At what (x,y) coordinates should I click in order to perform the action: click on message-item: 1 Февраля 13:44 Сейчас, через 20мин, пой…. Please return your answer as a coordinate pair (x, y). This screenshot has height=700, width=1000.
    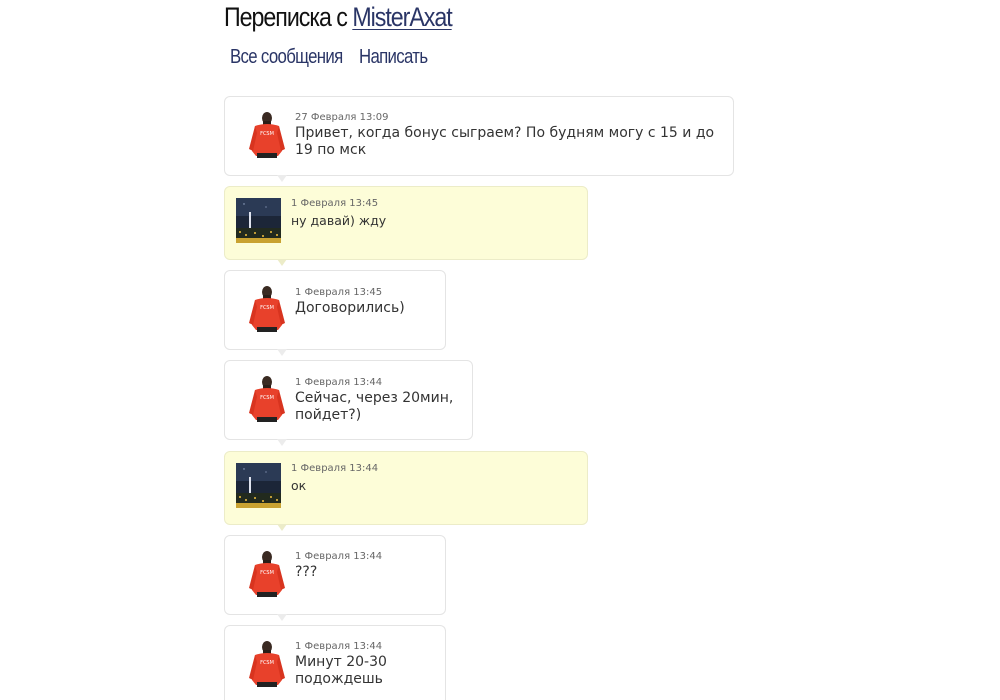
    Looking at the image, I should click on (348, 403).